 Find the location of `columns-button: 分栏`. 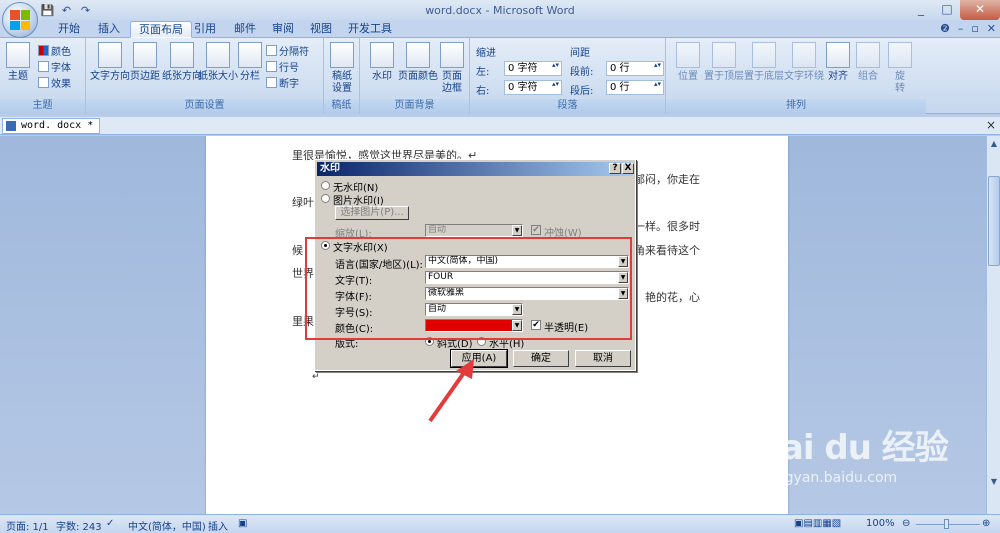

columns-button: 分栏 is located at coordinates (250, 62).